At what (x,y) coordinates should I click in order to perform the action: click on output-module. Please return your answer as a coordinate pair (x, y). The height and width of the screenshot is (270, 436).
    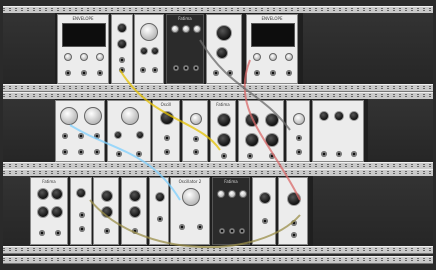
    Looking at the image, I should click on (293, 211).